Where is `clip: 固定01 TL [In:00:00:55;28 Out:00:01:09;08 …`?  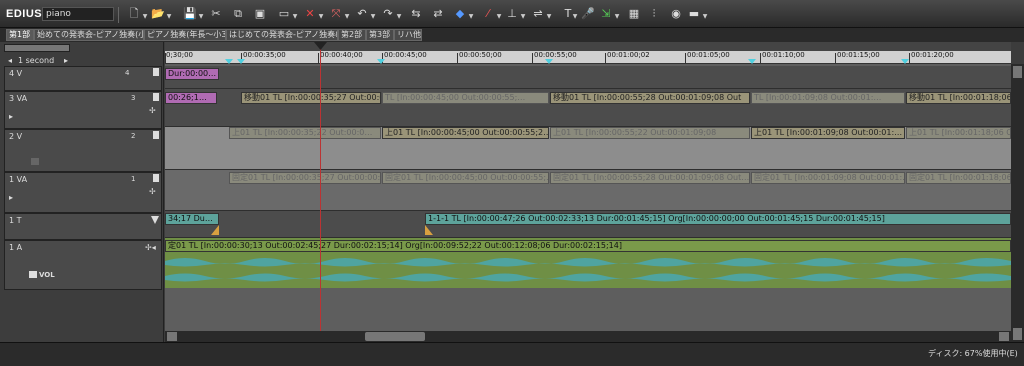 clip: 固定01 TL [In:00:00:55;28 Out:00:01:09;08 … is located at coordinates (650, 178).